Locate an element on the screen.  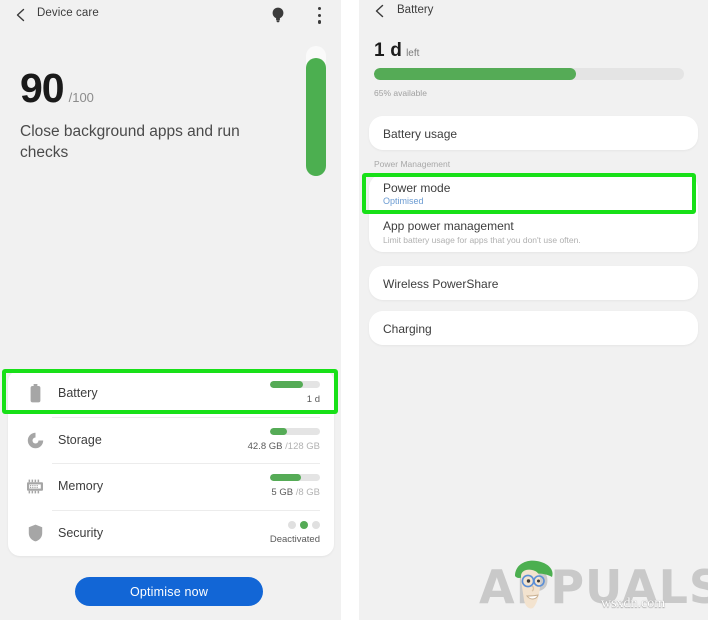
score-gauge-track is located at coordinates (316, 111).